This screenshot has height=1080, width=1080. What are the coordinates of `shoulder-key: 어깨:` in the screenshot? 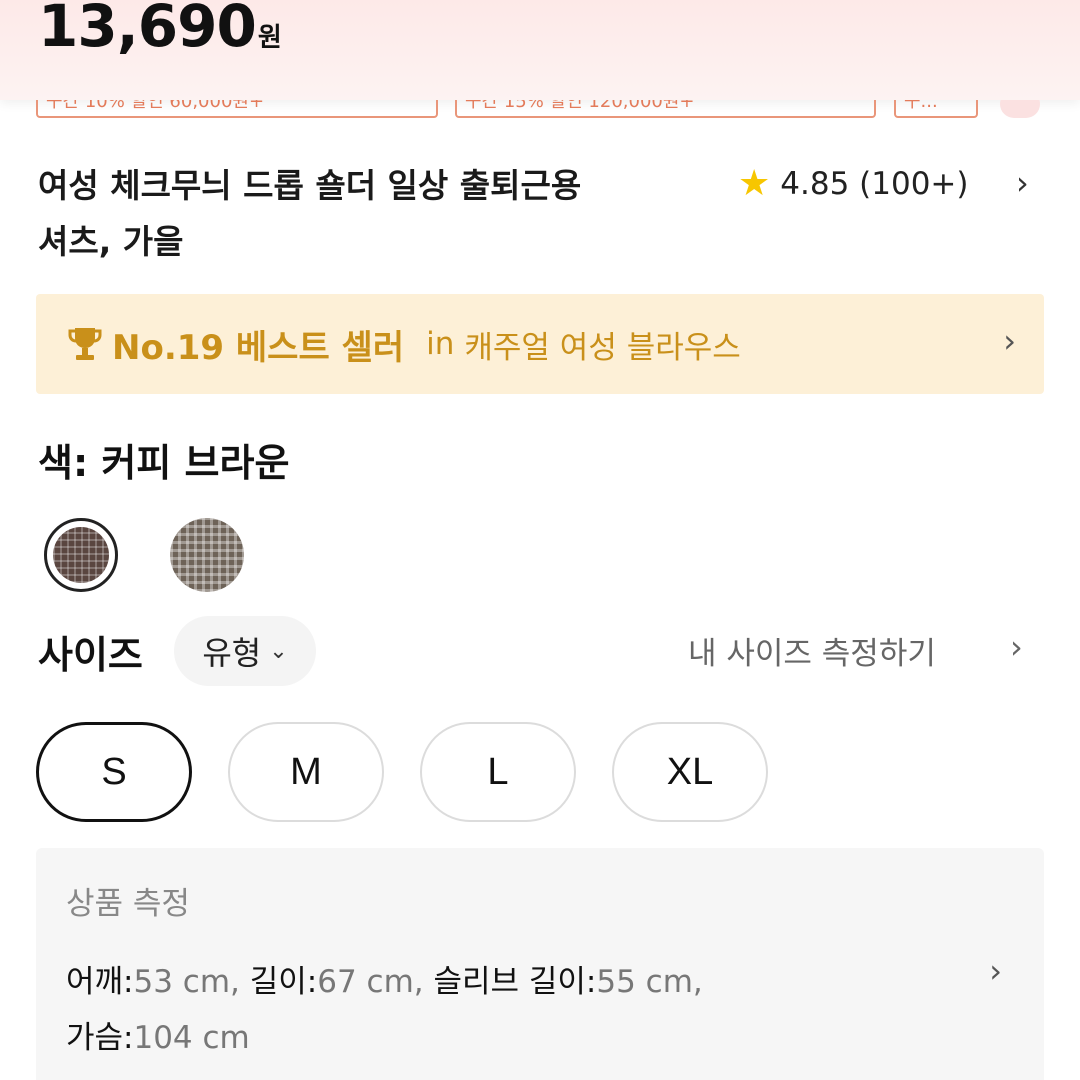 It's located at (100, 982).